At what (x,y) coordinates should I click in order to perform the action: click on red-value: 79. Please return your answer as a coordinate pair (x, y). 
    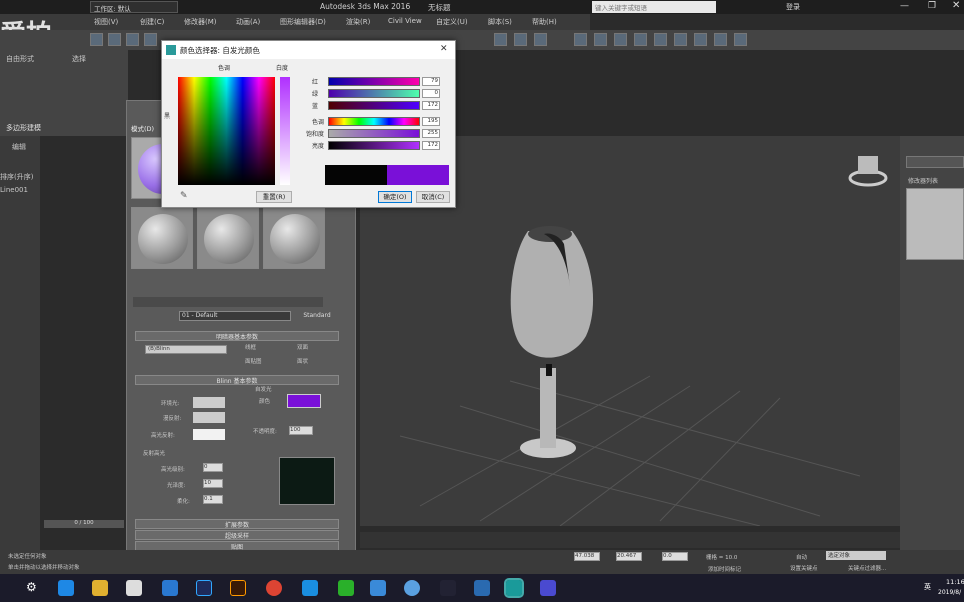
    Looking at the image, I should click on (431, 81).